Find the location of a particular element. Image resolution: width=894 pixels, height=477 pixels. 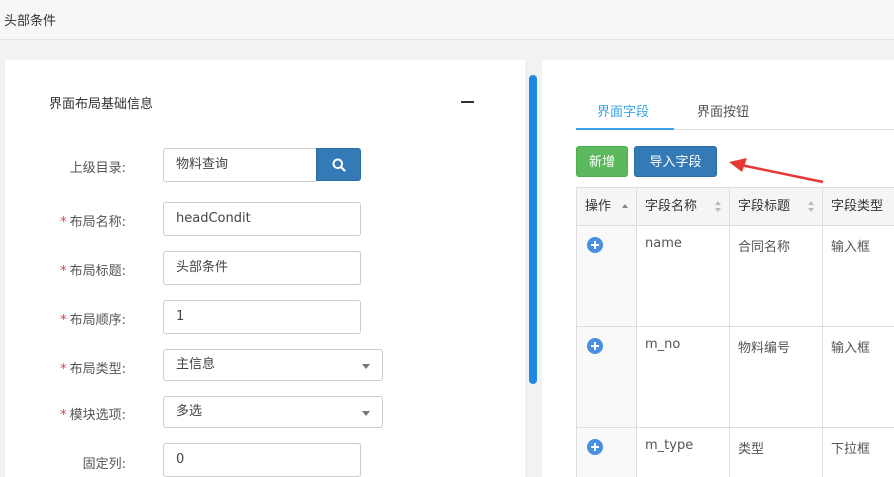

top-bar: 头部条件 is located at coordinates (447, 20).